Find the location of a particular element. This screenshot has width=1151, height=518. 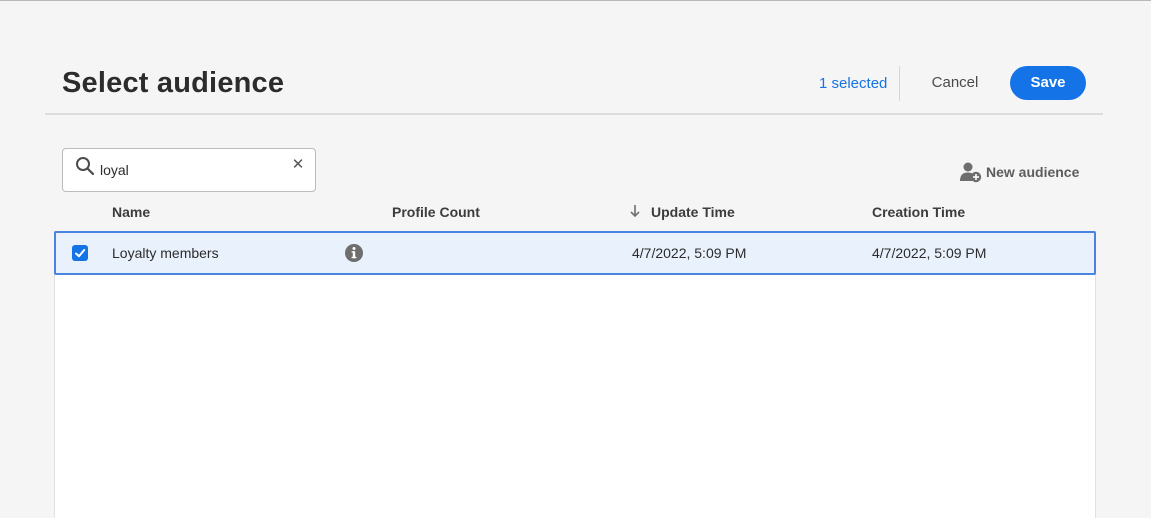

header-divider is located at coordinates (899, 83).